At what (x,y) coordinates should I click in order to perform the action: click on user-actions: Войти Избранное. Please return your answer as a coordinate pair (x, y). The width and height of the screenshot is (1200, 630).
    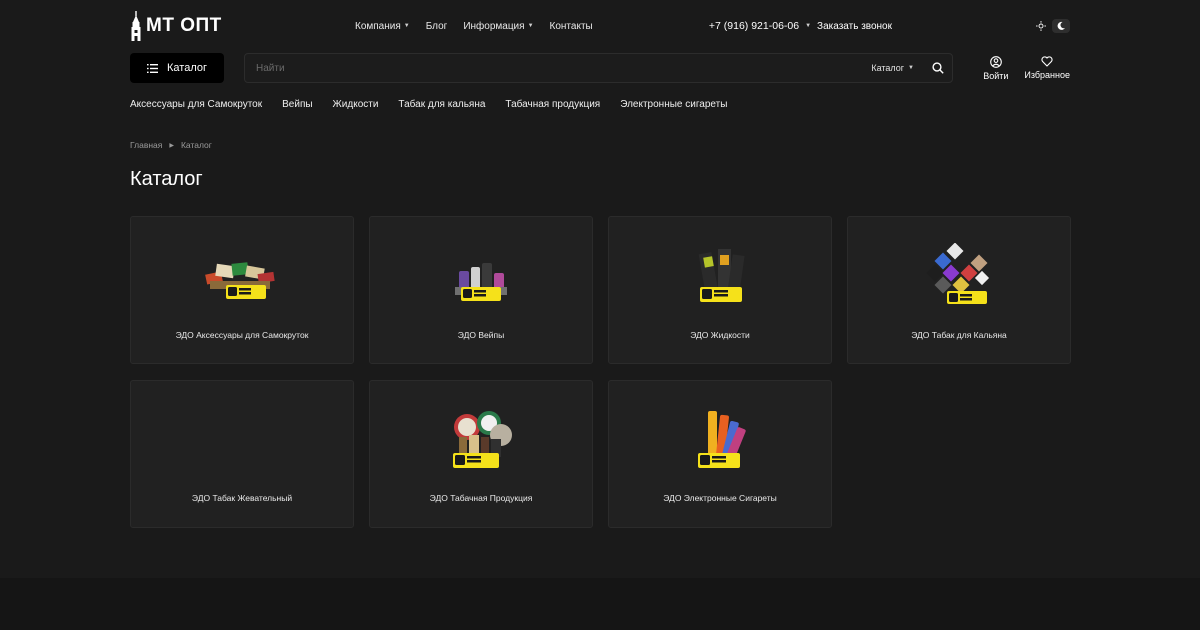
    Looking at the image, I should click on (1026, 68).